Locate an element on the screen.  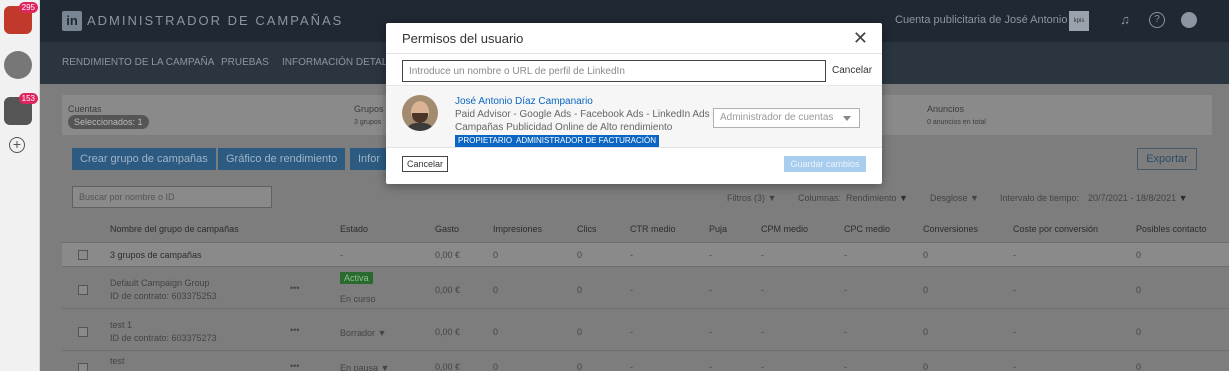
col-clicks: Clics is located at coordinates (587, 229).